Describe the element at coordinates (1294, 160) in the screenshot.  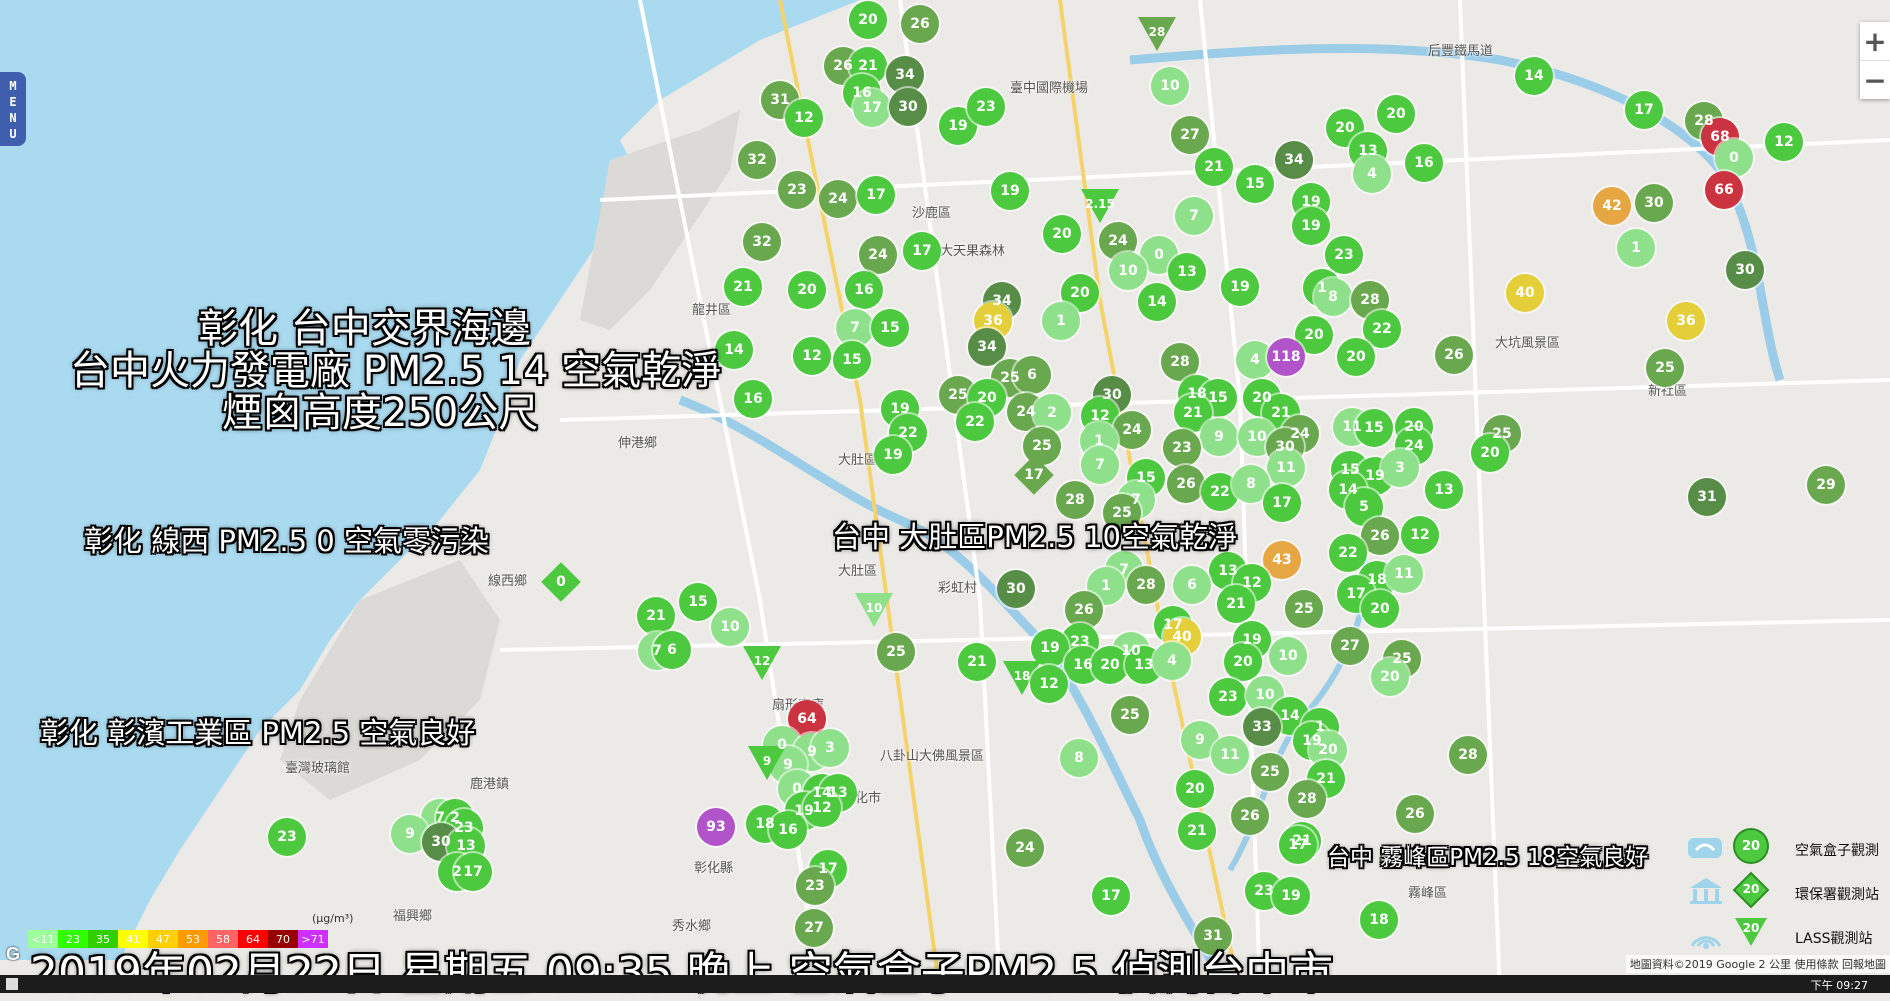
I see `airbox-marker: 34` at that location.